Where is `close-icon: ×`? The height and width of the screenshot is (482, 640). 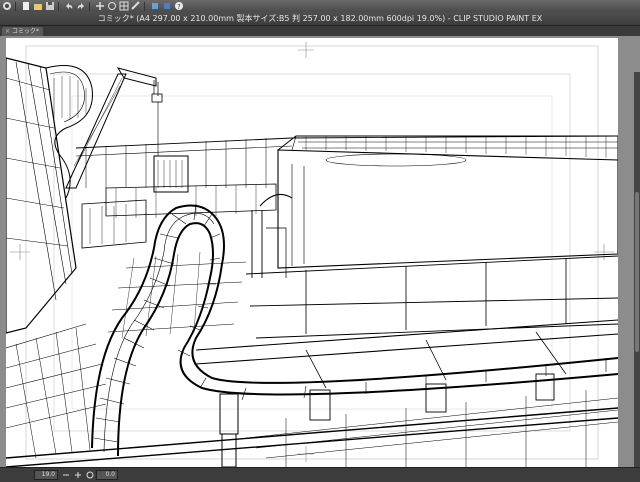 close-icon: × is located at coordinates (7, 31).